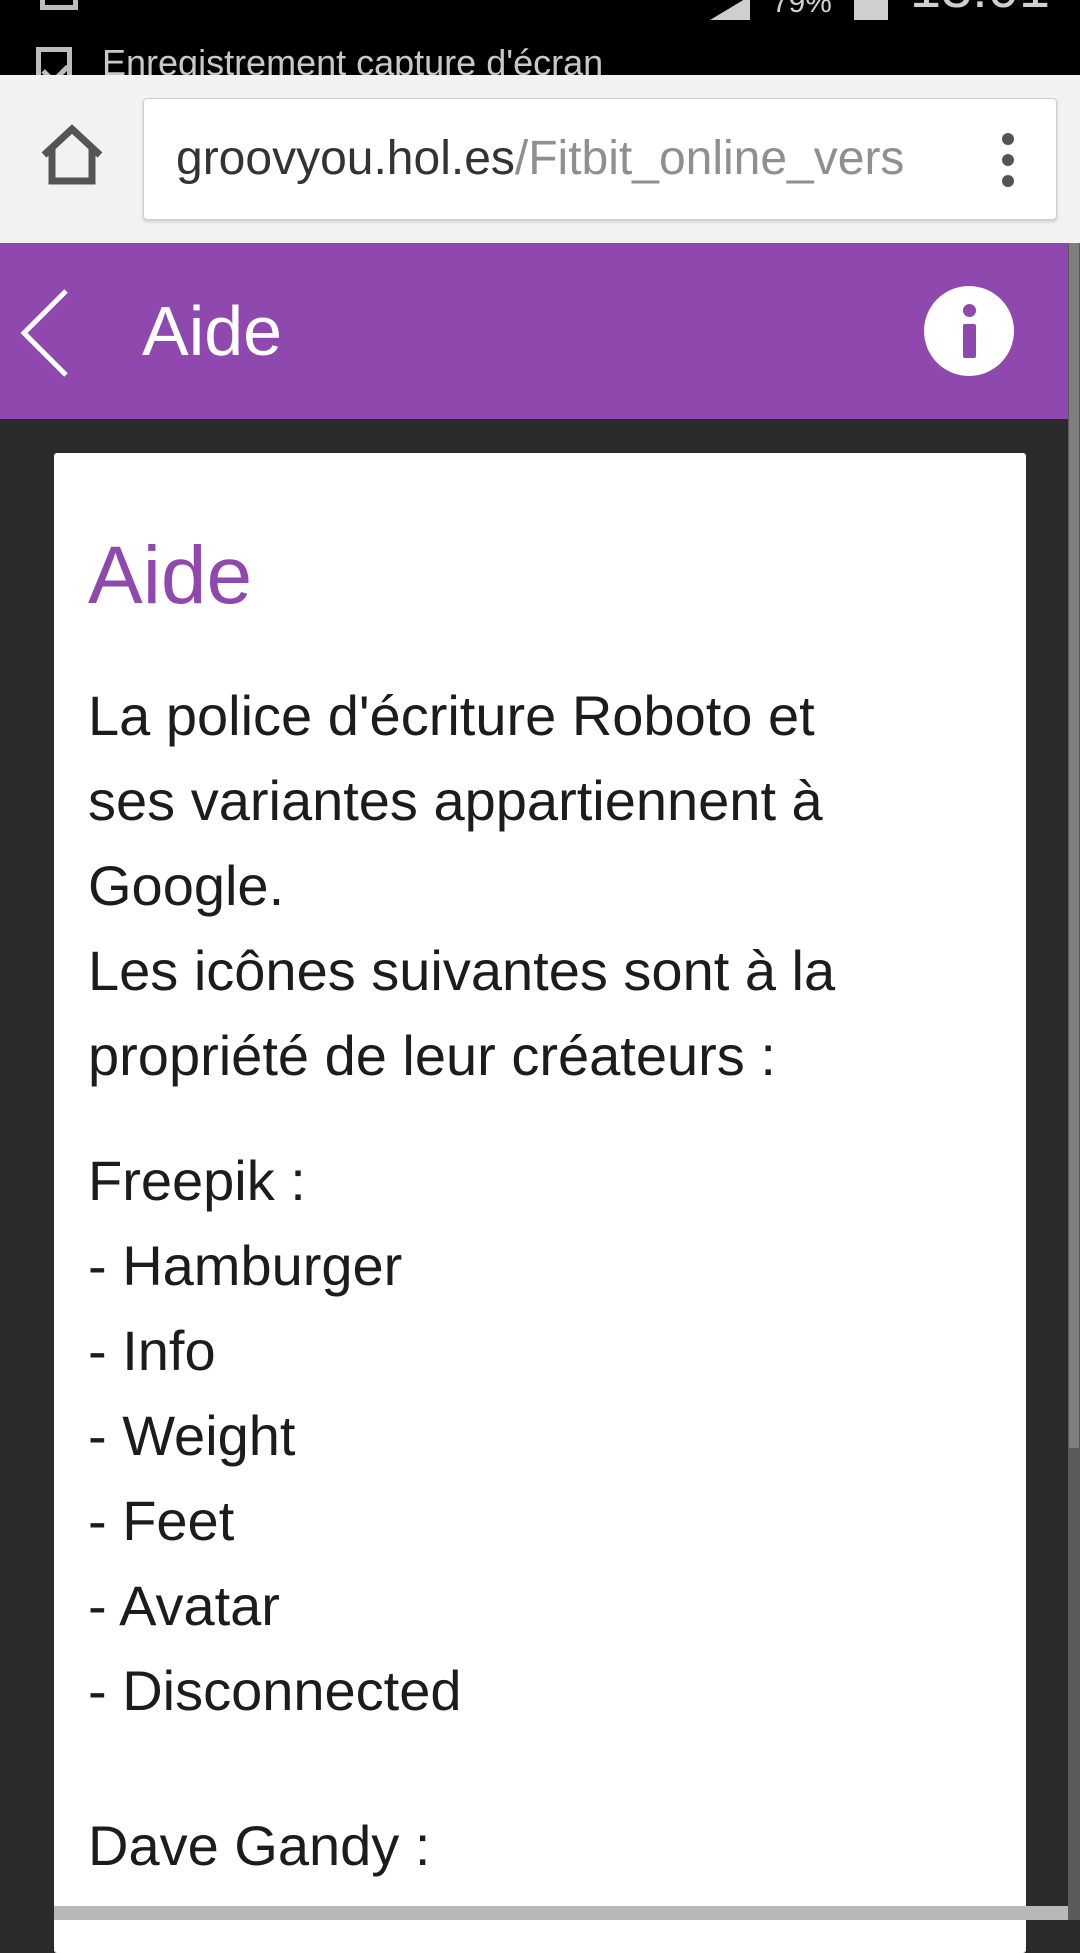 Image resolution: width=1080 pixels, height=1953 pixels. I want to click on browser-toolbar: groovyou.hol.es/Fitbit_online_vers, so click(540, 159).